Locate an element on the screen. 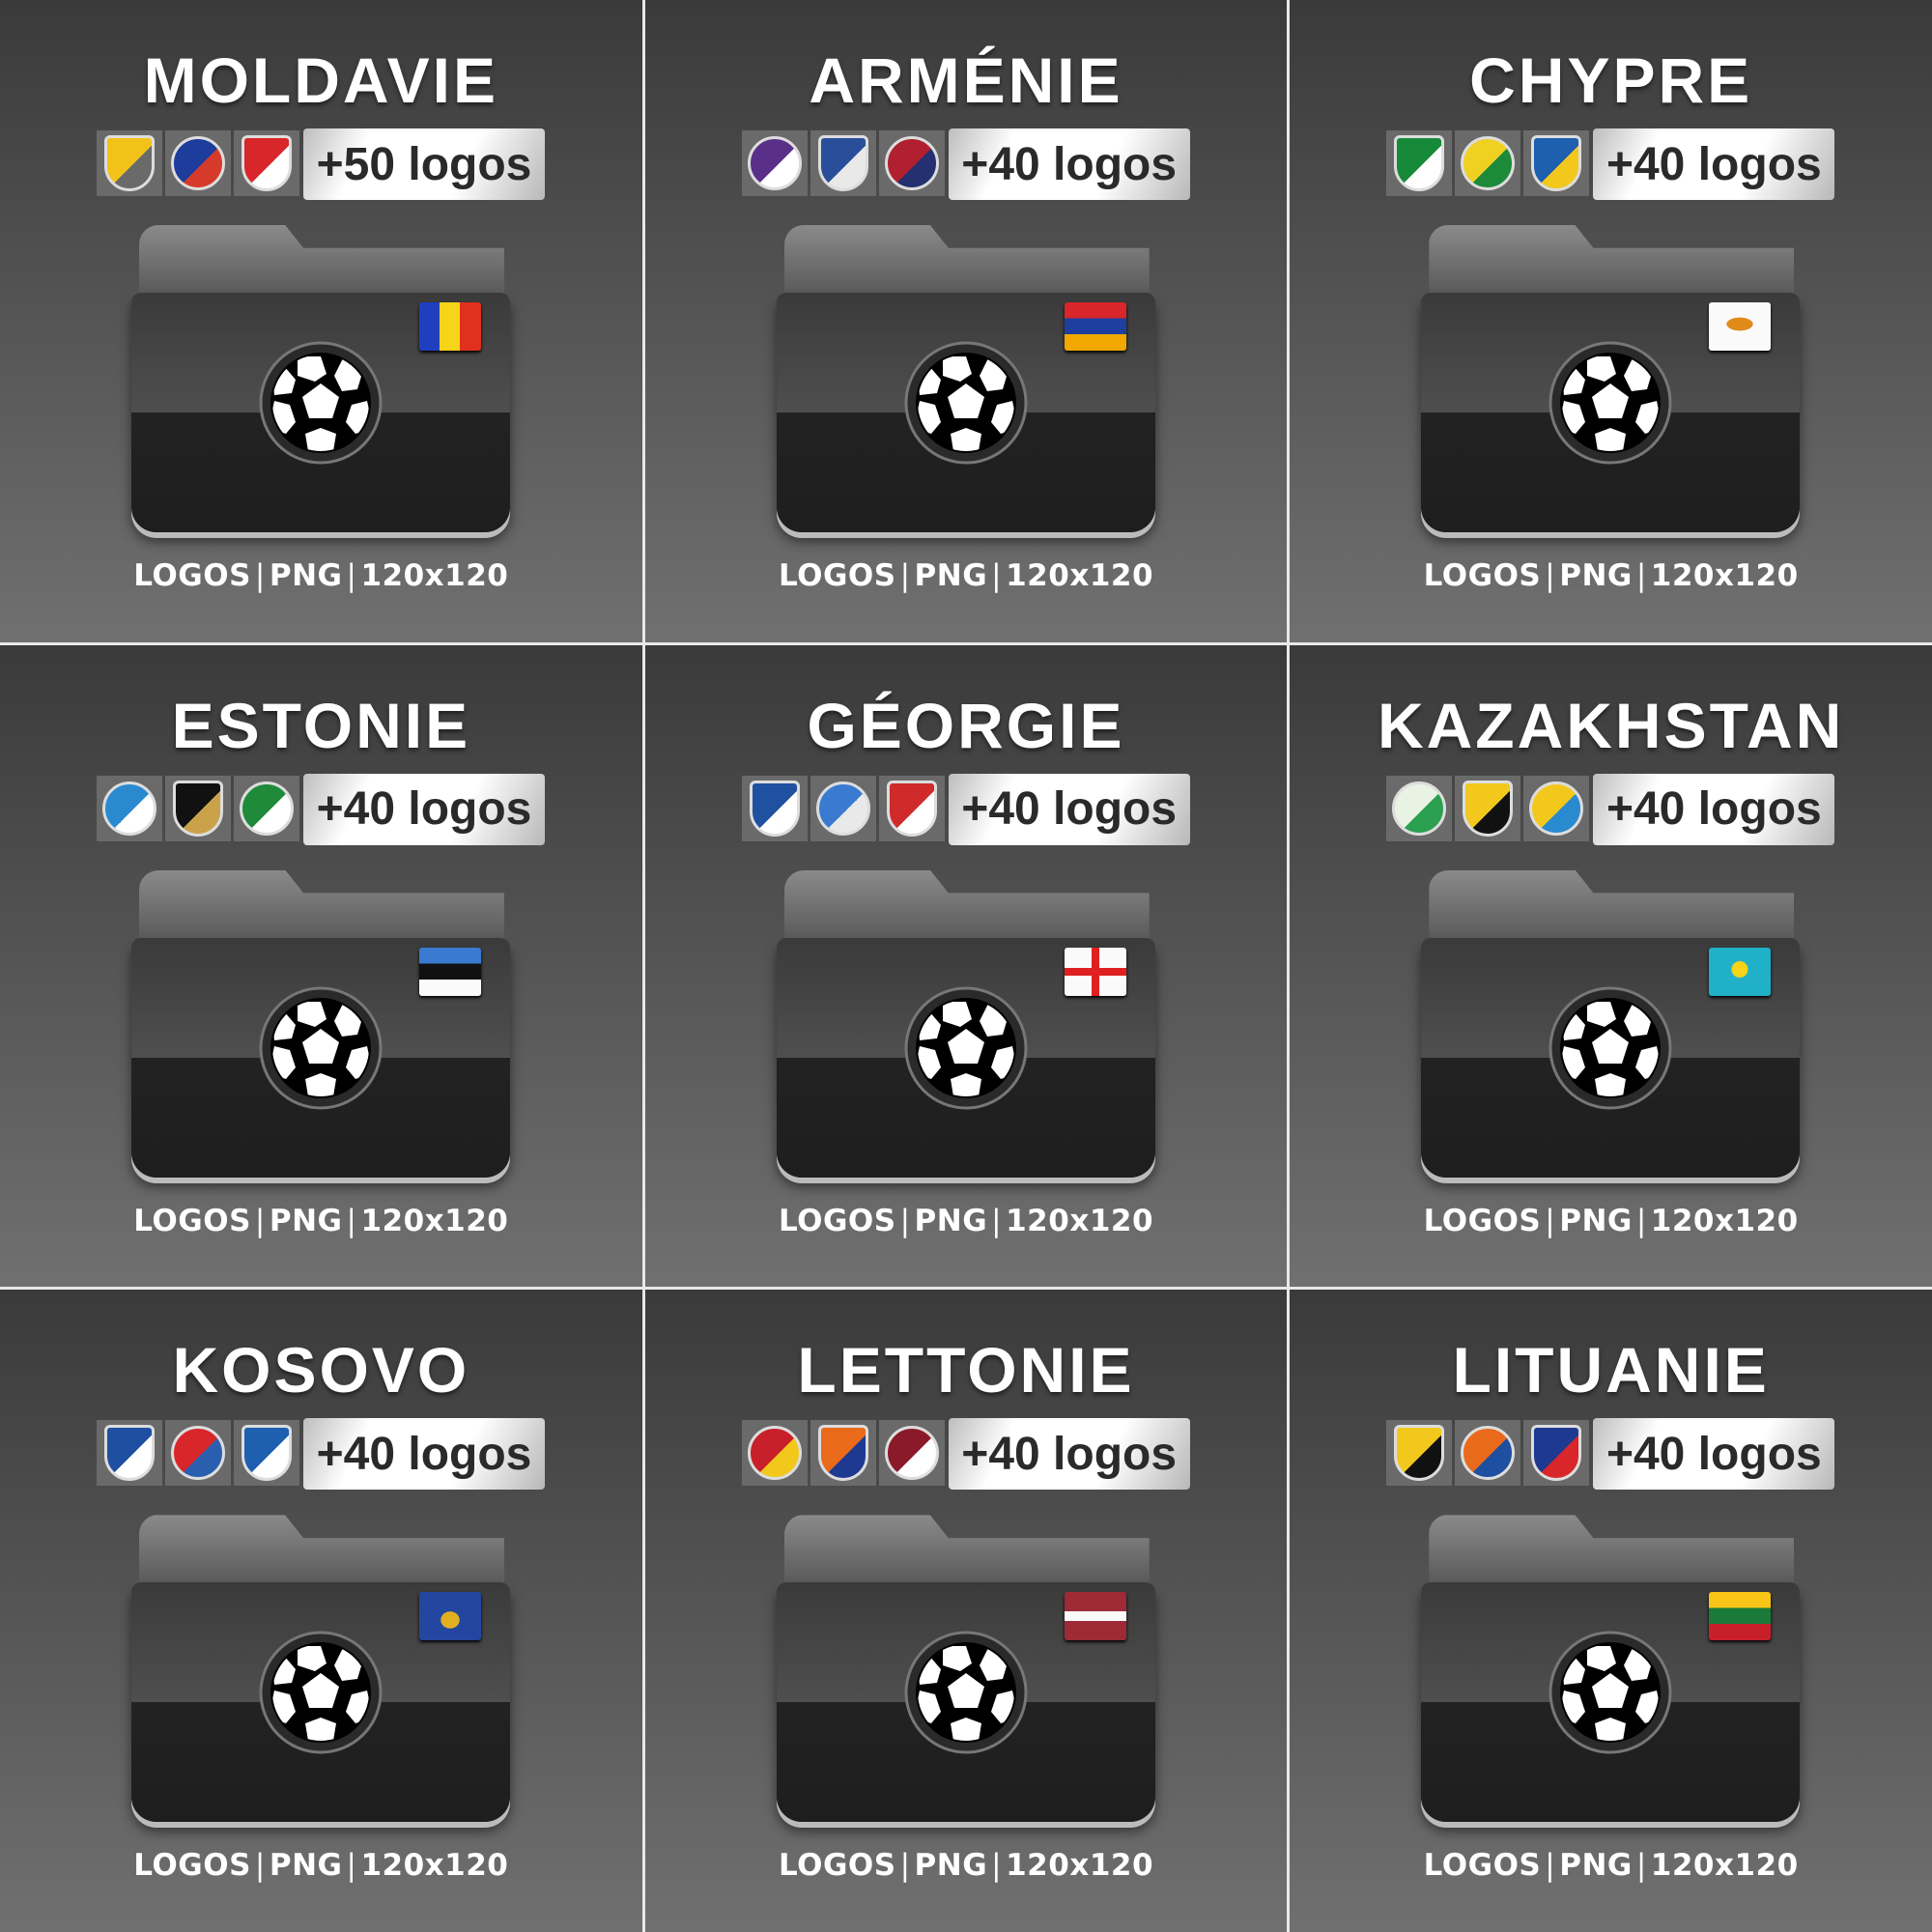  flag-kosovo-icon is located at coordinates (450, 1616).